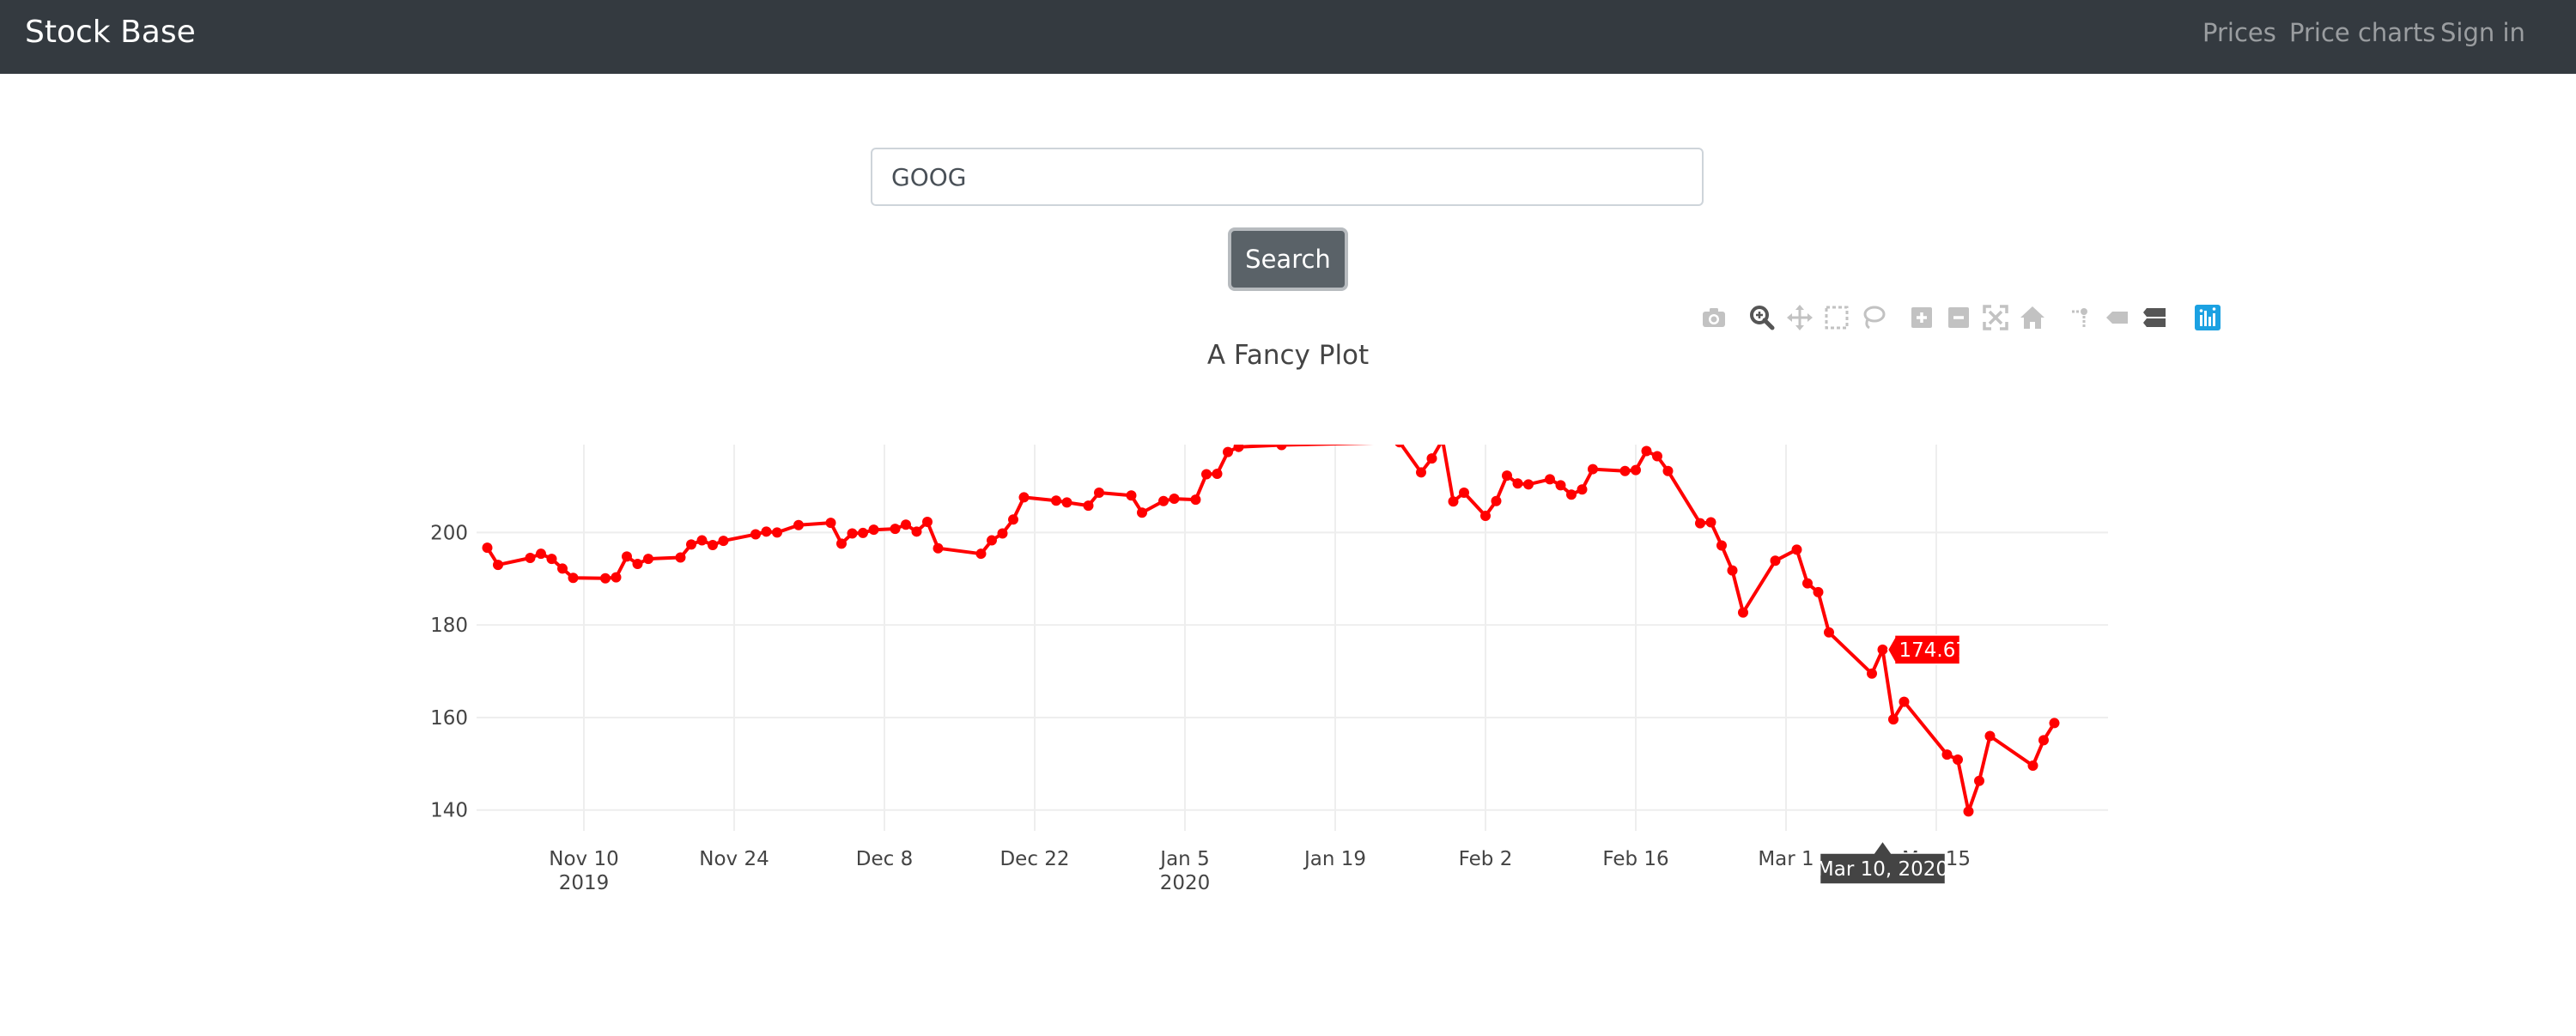  I want to click on x-tick-year-label: 2019, so click(585, 883).